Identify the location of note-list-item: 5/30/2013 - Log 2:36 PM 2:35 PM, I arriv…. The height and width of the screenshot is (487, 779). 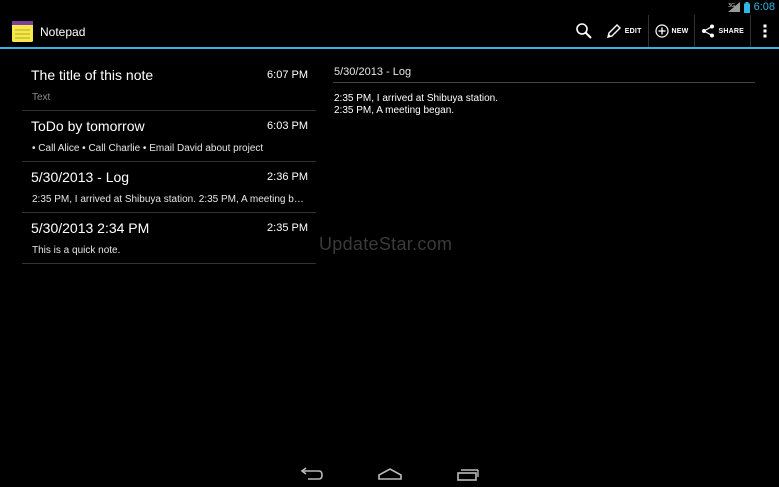
(169, 187).